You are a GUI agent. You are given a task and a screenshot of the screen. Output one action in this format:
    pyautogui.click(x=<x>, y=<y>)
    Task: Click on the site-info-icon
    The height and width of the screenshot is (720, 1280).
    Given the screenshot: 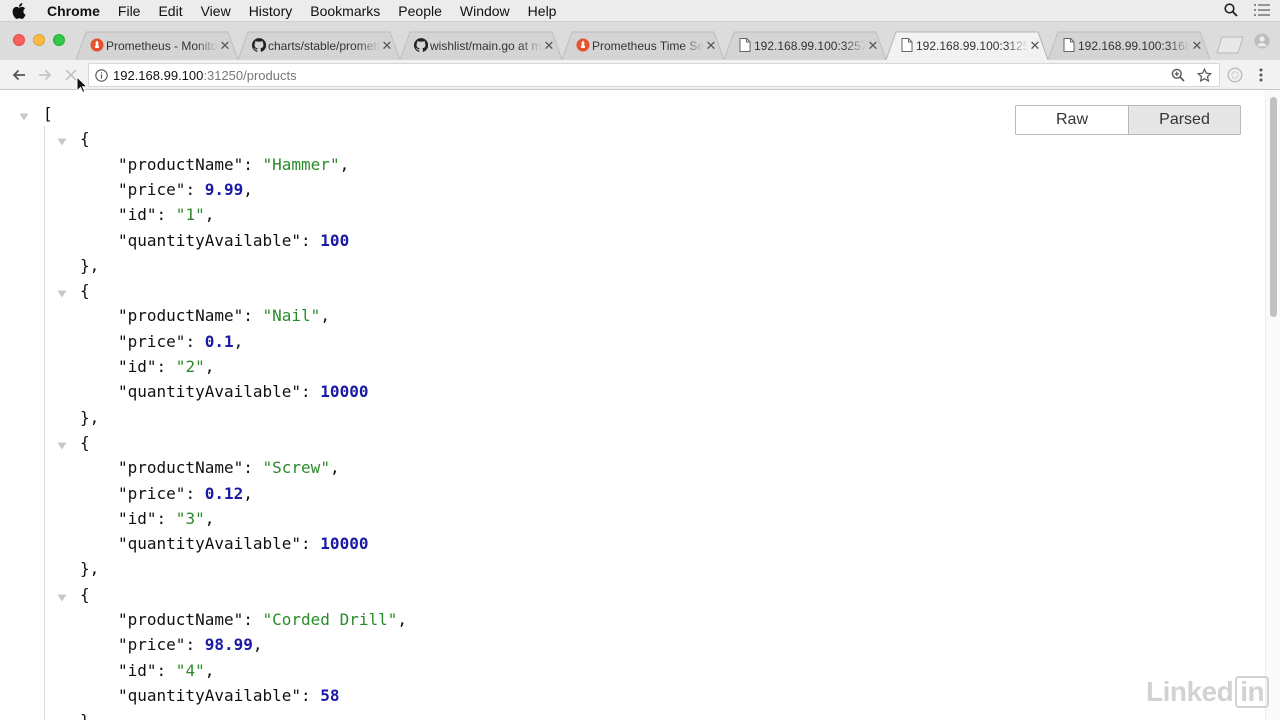 What is the action you would take?
    pyautogui.click(x=101, y=75)
    